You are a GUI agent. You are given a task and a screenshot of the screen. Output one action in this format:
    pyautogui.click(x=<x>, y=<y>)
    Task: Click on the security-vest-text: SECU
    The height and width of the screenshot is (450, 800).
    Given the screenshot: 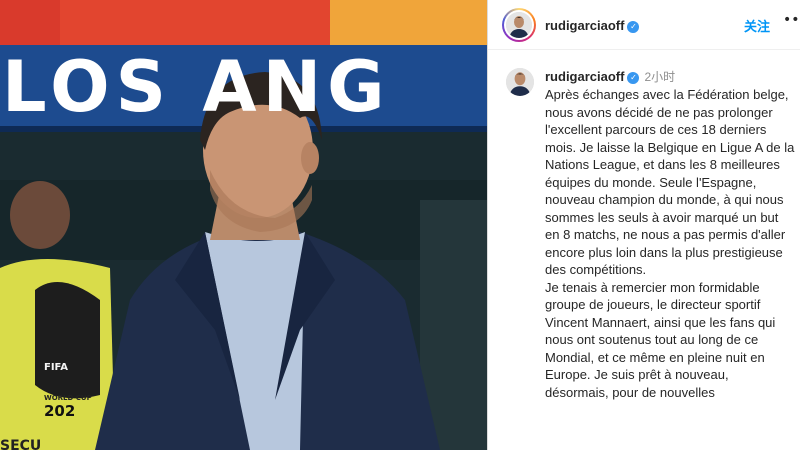 What is the action you would take?
    pyautogui.click(x=21, y=444)
    